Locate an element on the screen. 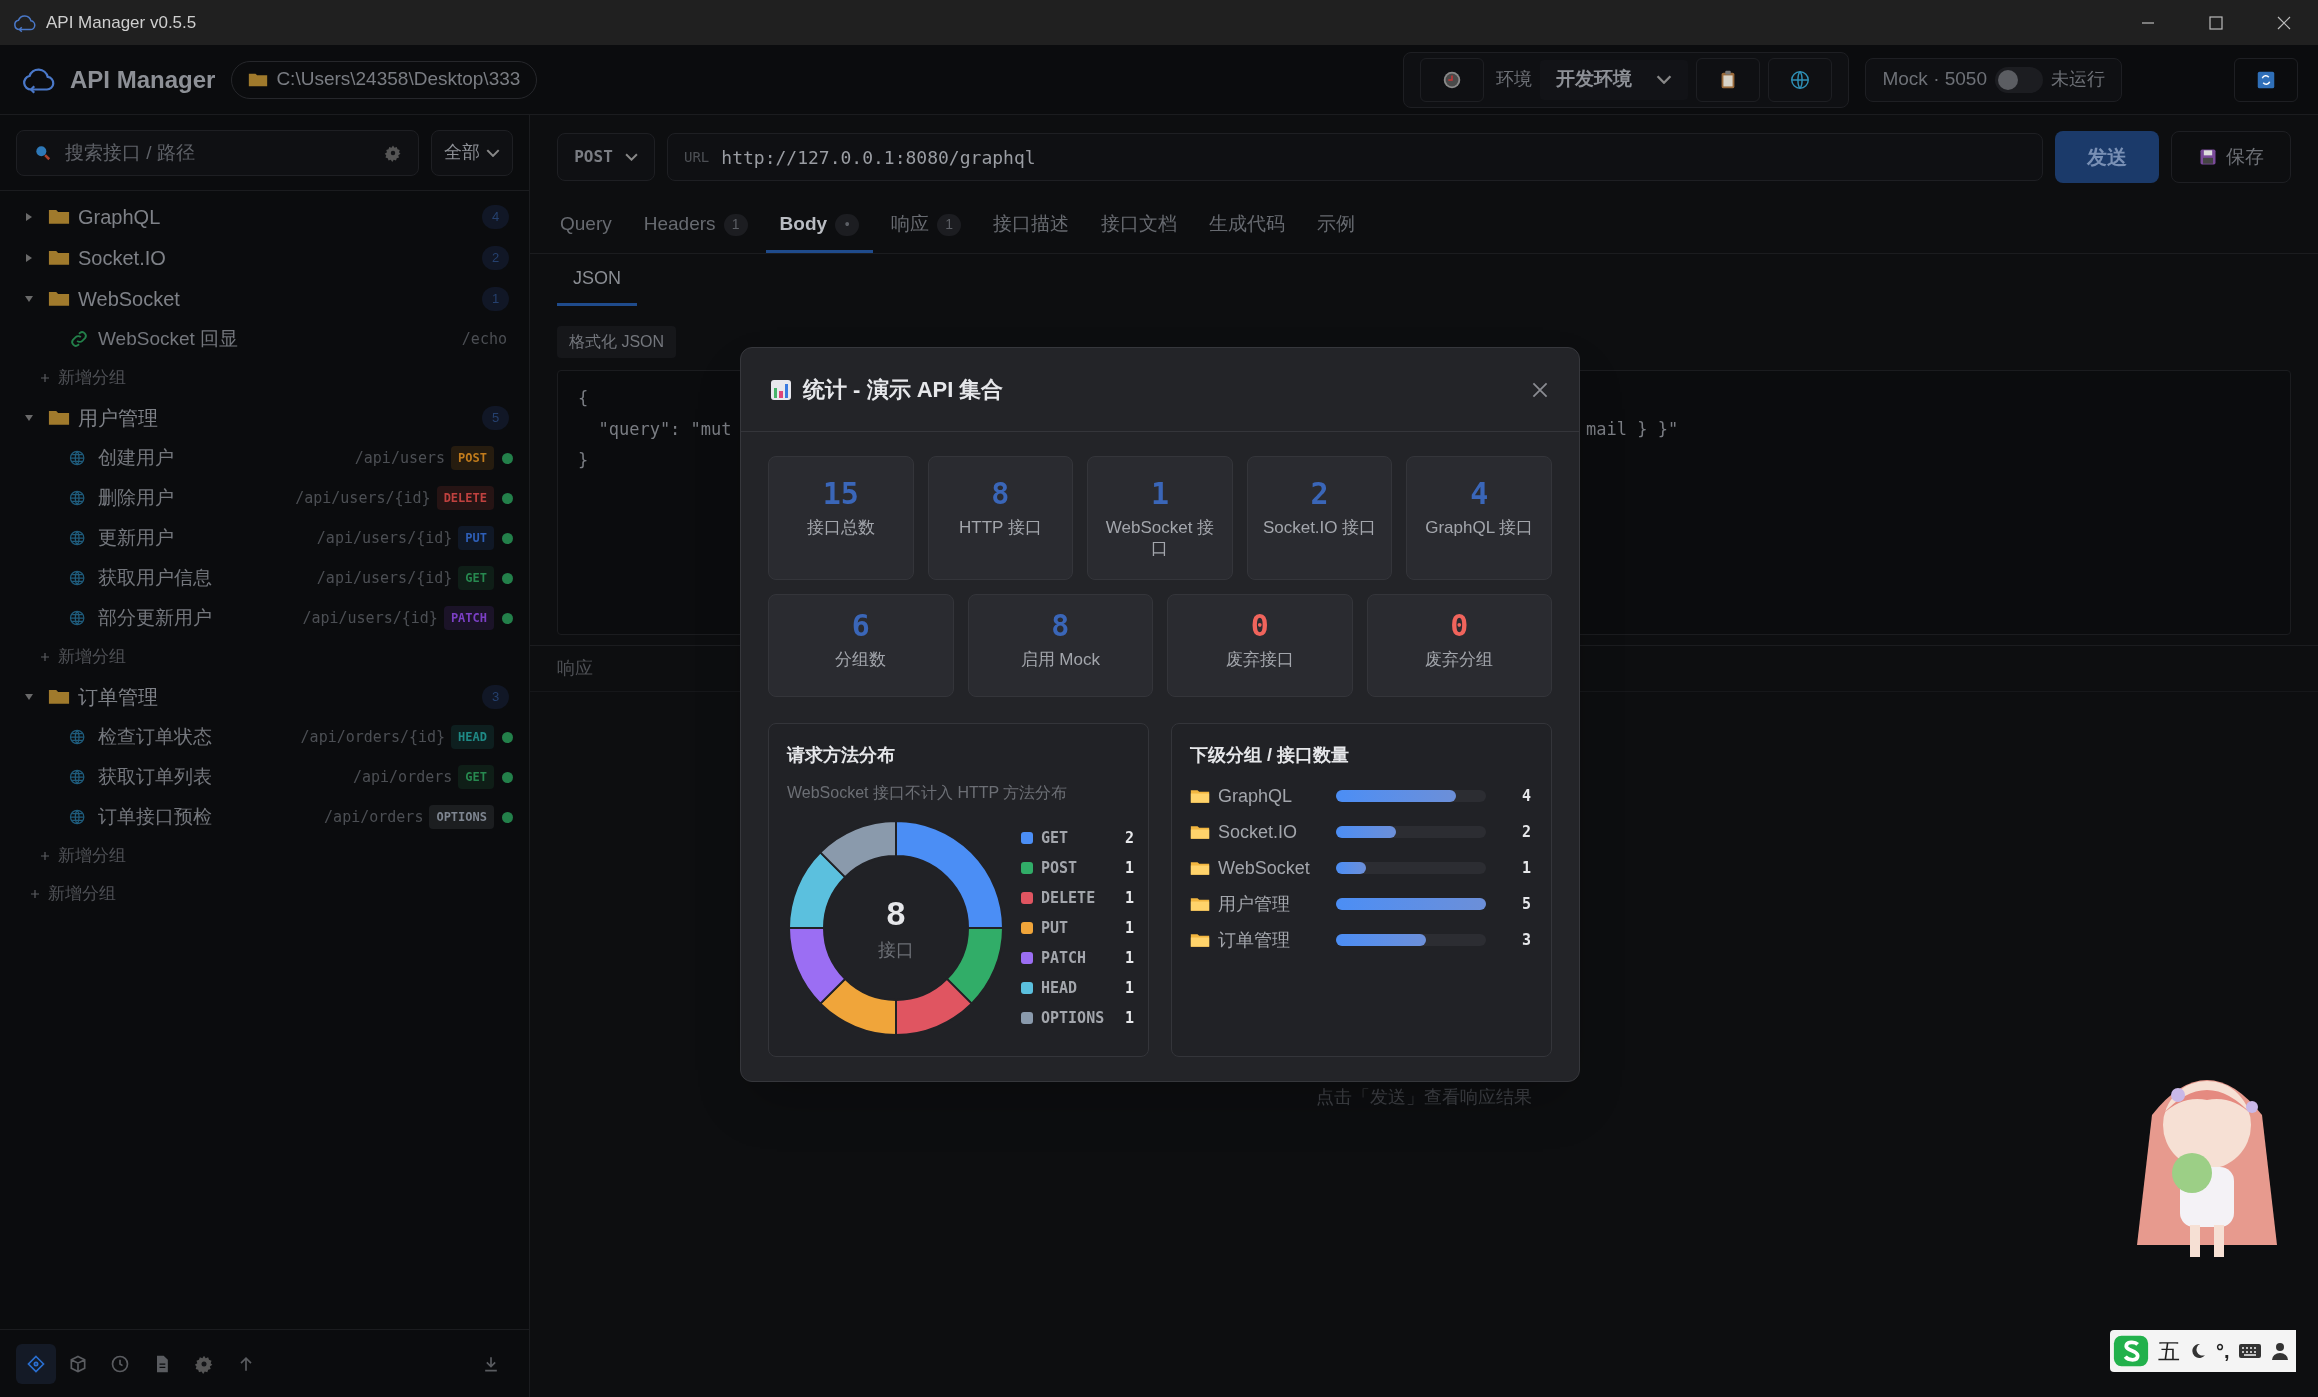  url-bar: URL http://127.0.0.1:8080/graphql is located at coordinates (1355, 157).